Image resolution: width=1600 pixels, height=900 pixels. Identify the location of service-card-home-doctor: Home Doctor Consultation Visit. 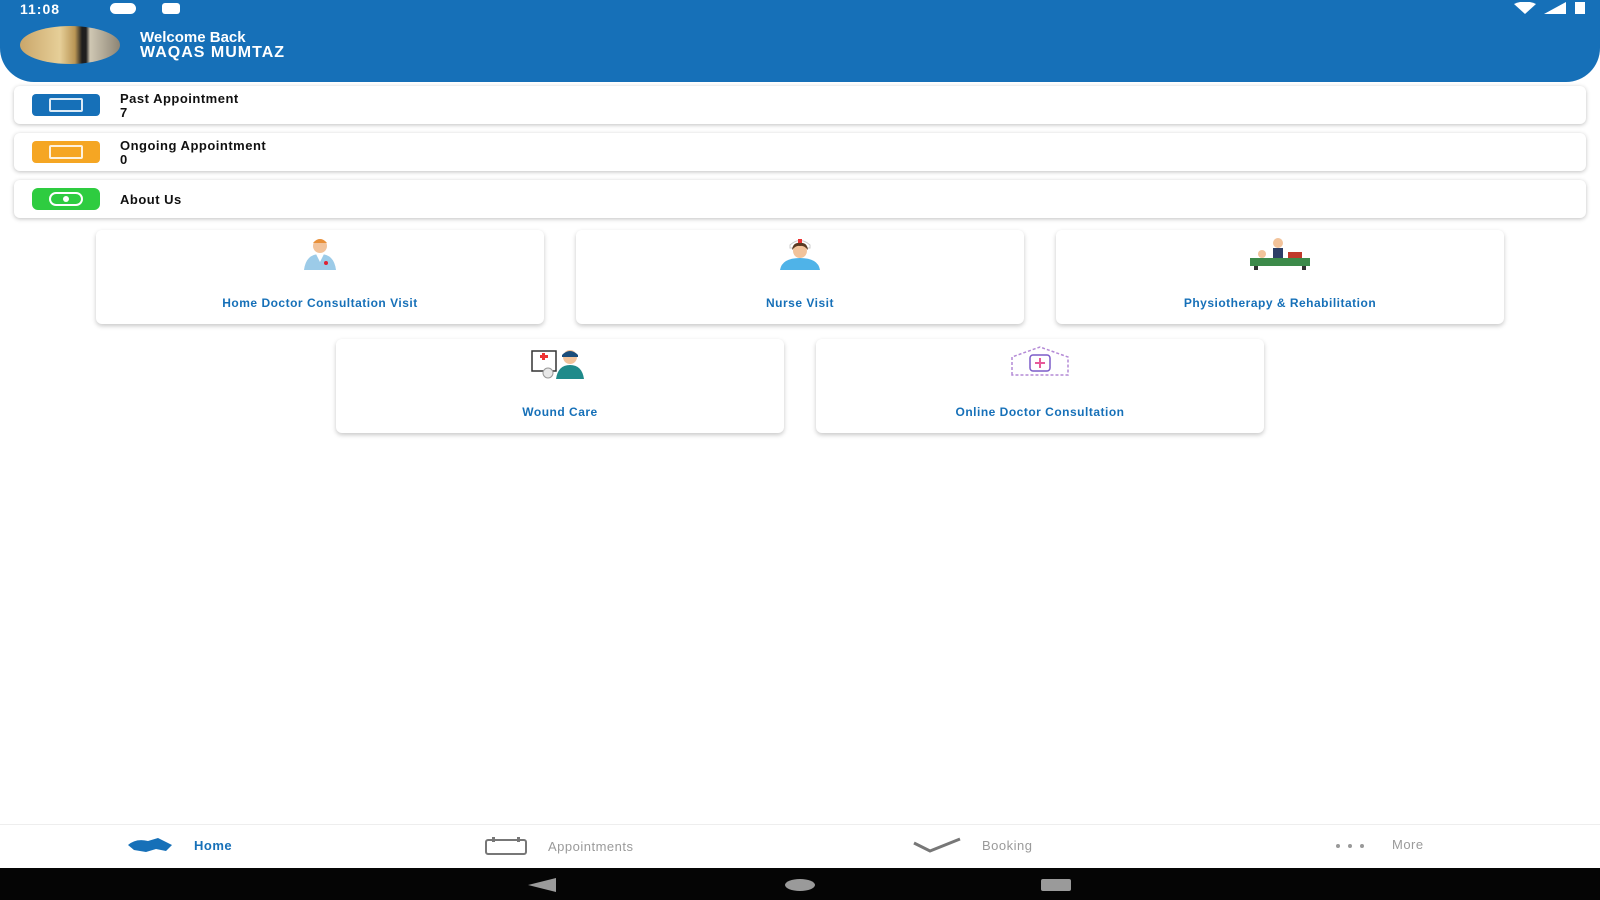
(320, 277).